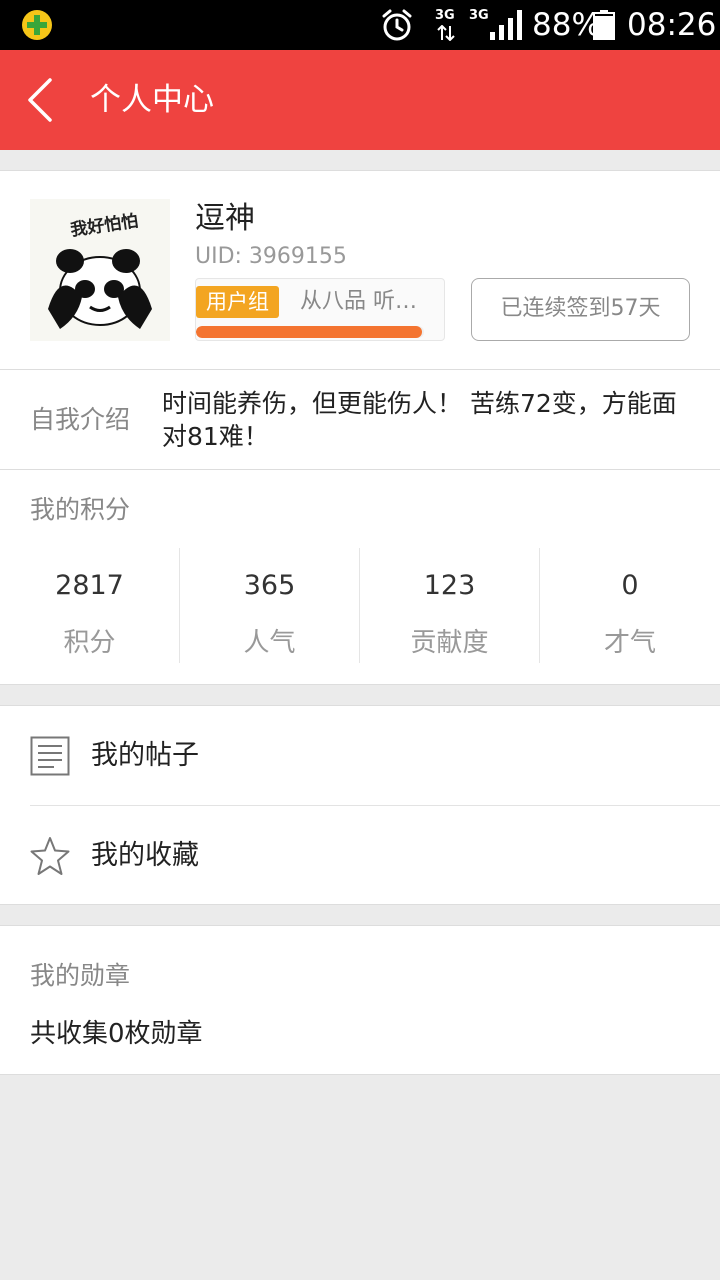  Describe the element at coordinates (506, 25) in the screenshot. I see `signal-icon` at that location.